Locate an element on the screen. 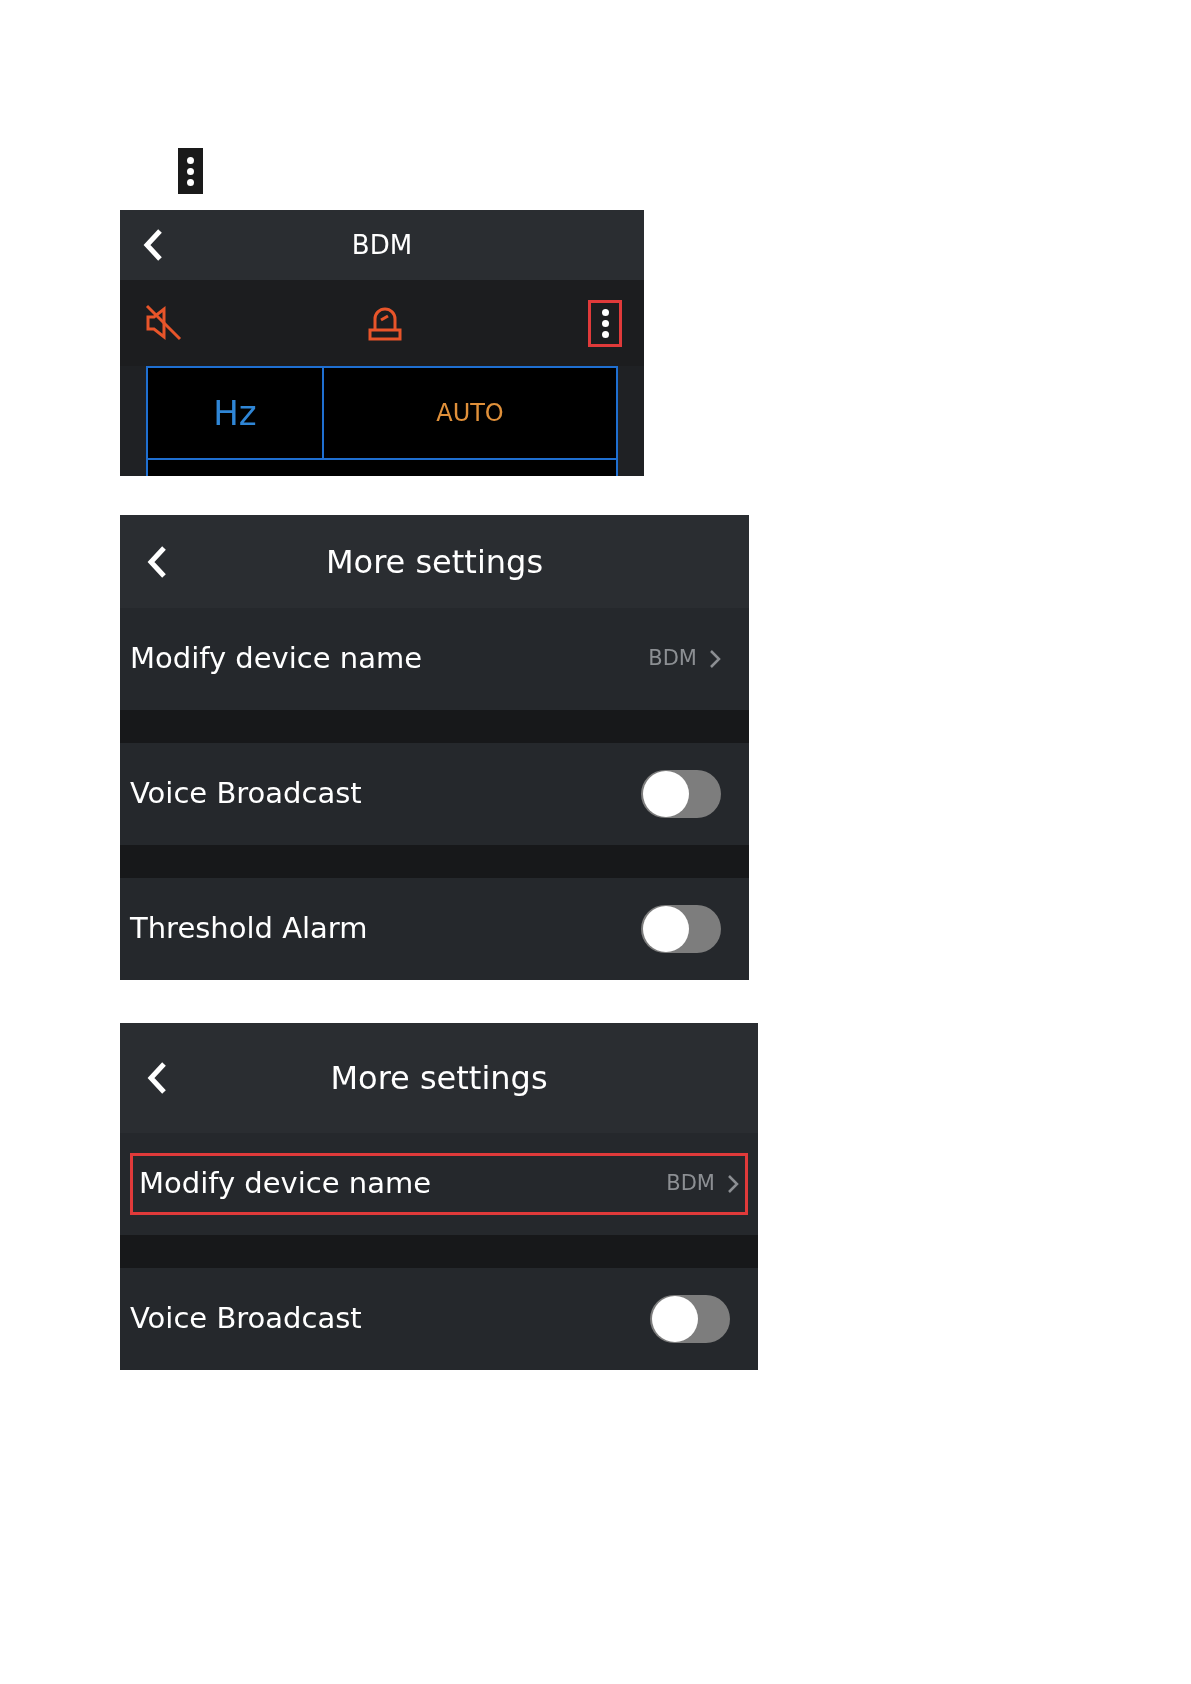 This screenshot has height=1684, width=1191. setting-row: Modify device name BDM is located at coordinates (439, 1184).